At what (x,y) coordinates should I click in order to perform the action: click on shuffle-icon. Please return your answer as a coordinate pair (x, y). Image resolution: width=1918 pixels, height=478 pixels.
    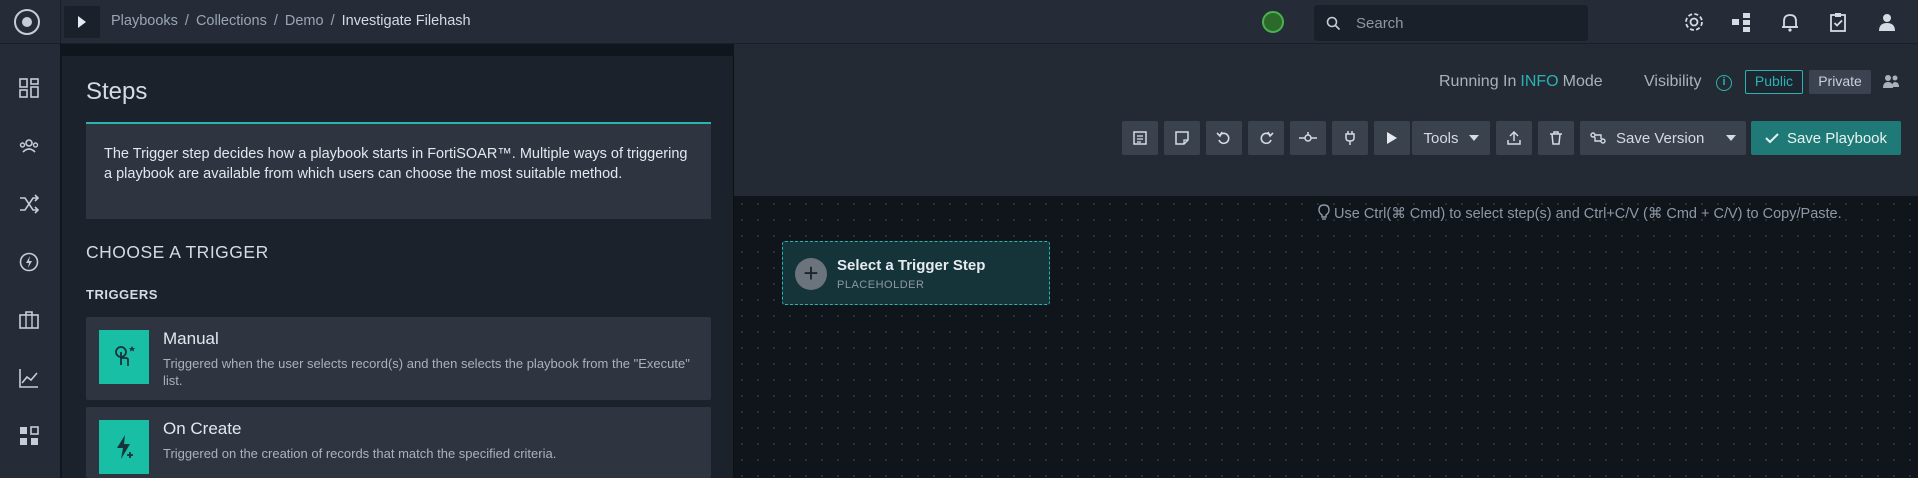
    Looking at the image, I should click on (29, 204).